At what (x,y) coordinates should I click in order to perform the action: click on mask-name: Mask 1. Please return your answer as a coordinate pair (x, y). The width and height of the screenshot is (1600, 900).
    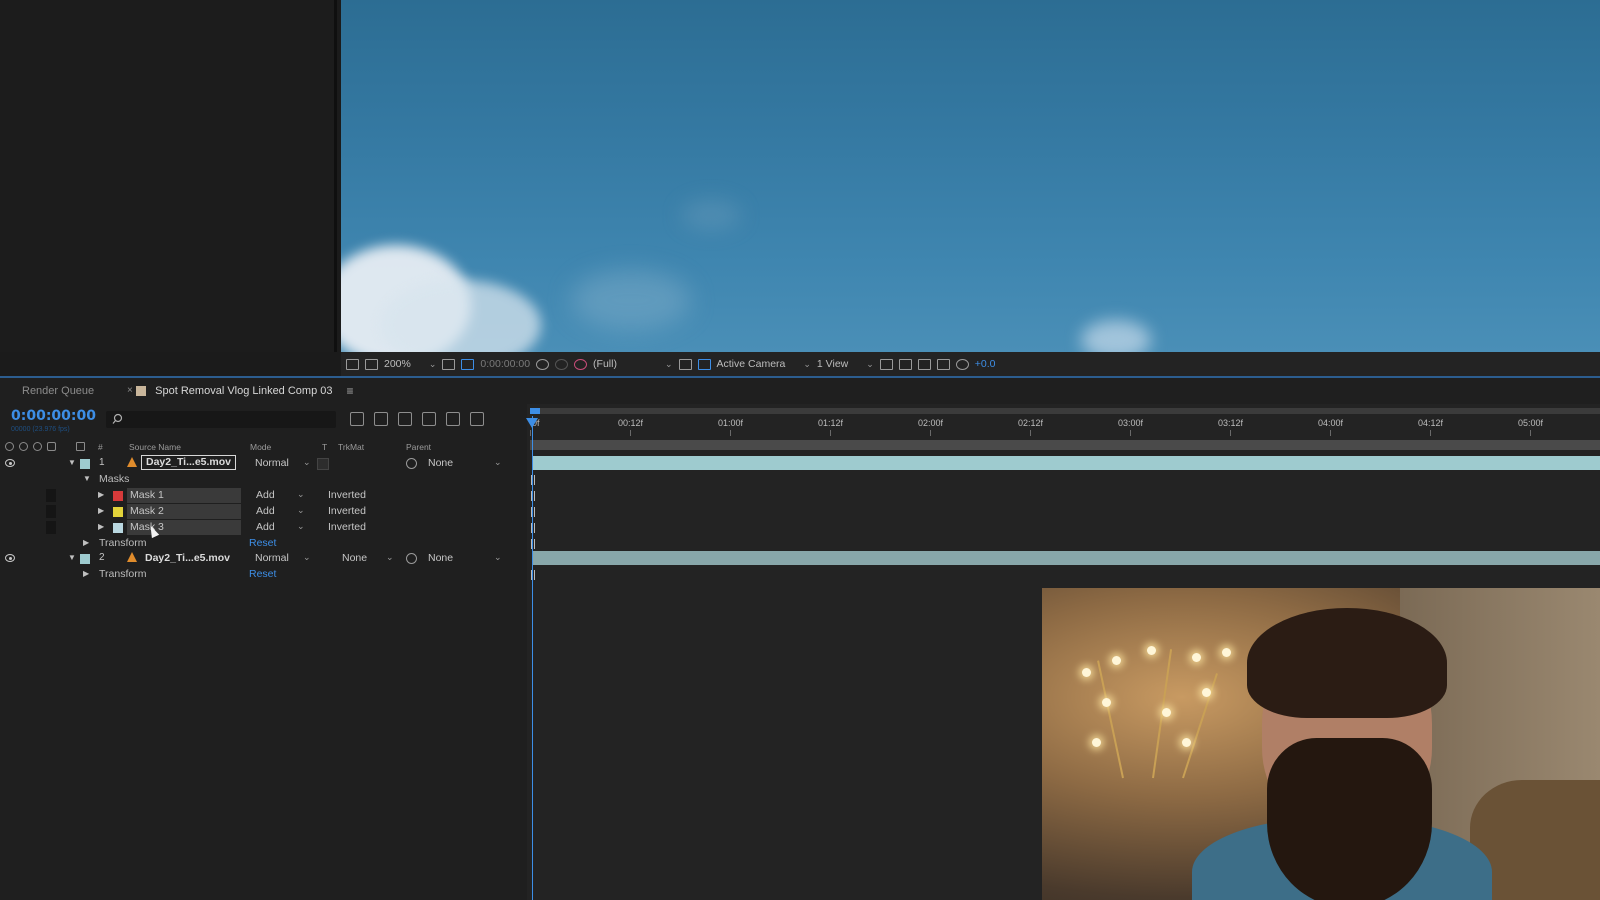
    Looking at the image, I should click on (184, 495).